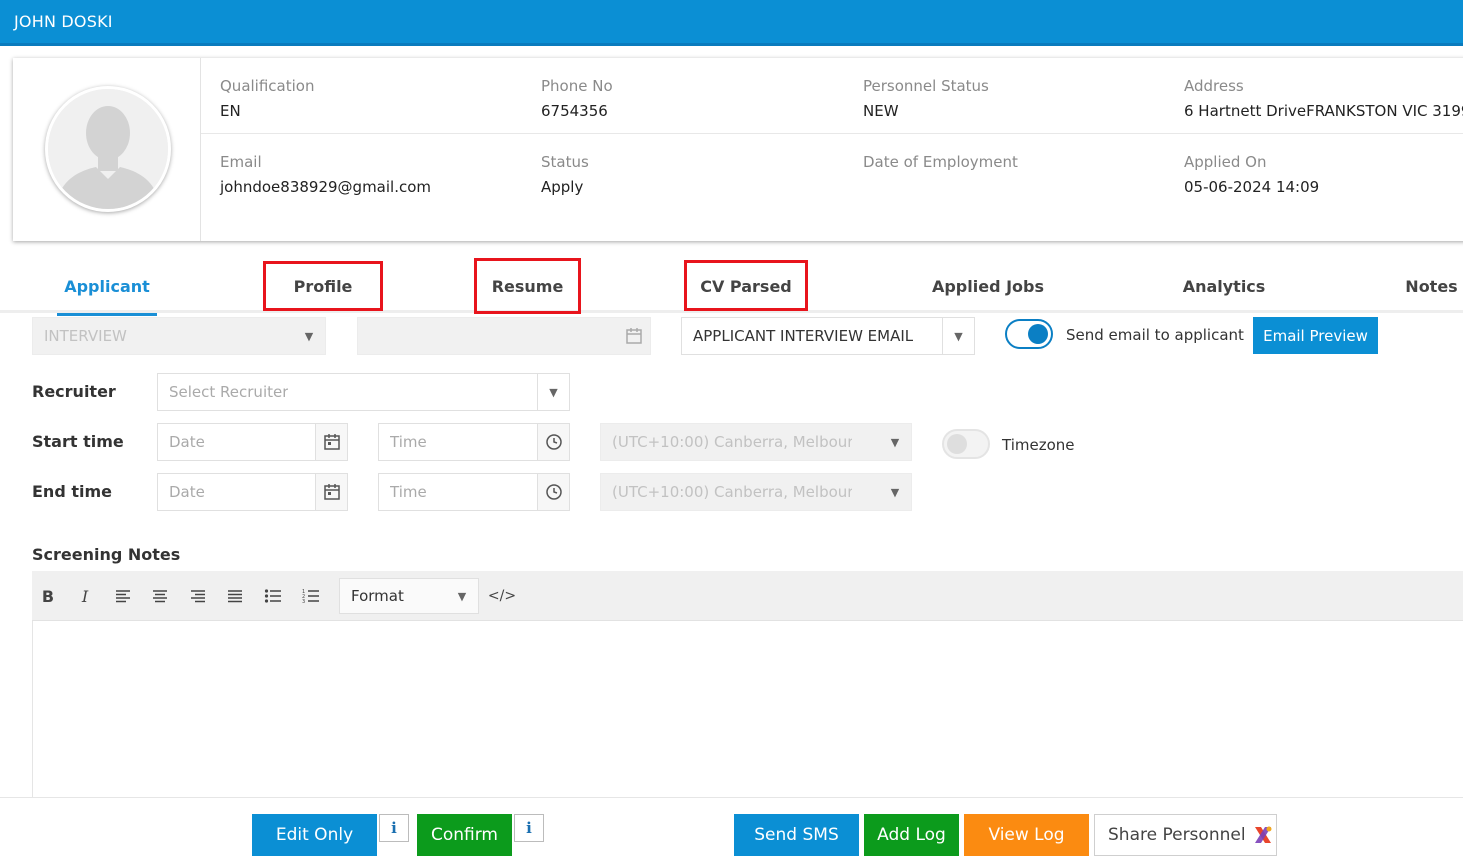 The width and height of the screenshot is (1463, 864). Describe the element at coordinates (911, 835) in the screenshot. I see `add-log-button: Add Log` at that location.